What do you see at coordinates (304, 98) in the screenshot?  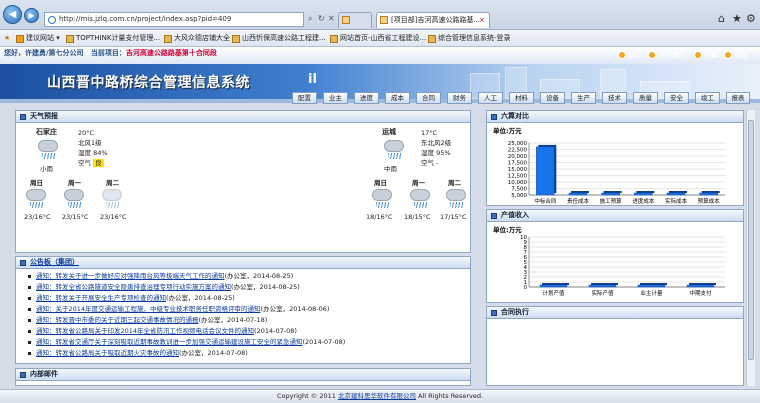 I see `menu-item-config: 配置` at bounding box center [304, 98].